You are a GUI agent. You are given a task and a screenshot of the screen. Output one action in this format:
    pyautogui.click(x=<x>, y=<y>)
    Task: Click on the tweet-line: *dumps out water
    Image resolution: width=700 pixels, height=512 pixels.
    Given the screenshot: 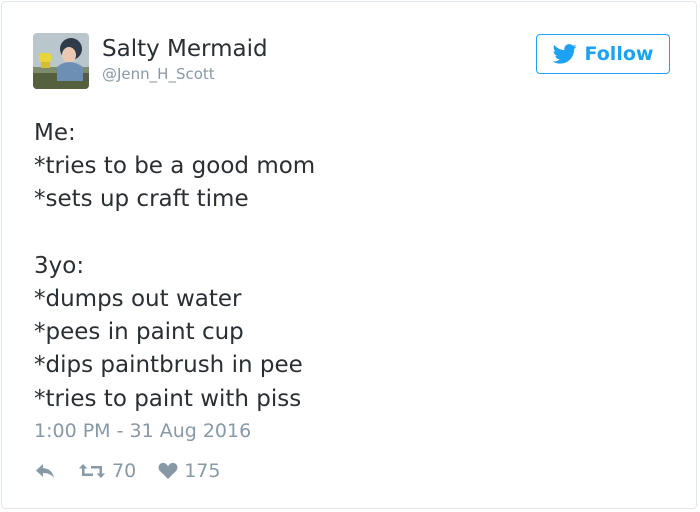 What is the action you would take?
    pyautogui.click(x=138, y=298)
    